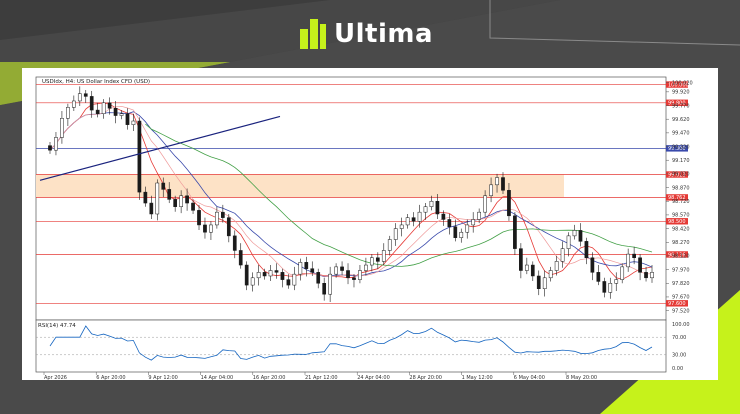 The width and height of the screenshot is (740, 414). I want to click on brand-logo: Ultima, so click(366, 34).